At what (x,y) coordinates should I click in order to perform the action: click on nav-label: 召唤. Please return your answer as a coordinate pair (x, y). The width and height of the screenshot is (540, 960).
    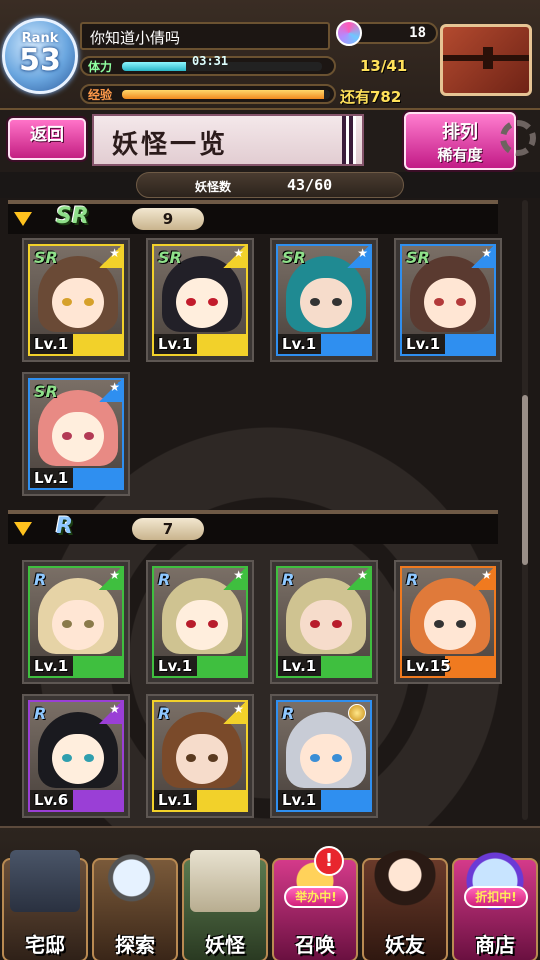
    Looking at the image, I should click on (315, 945).